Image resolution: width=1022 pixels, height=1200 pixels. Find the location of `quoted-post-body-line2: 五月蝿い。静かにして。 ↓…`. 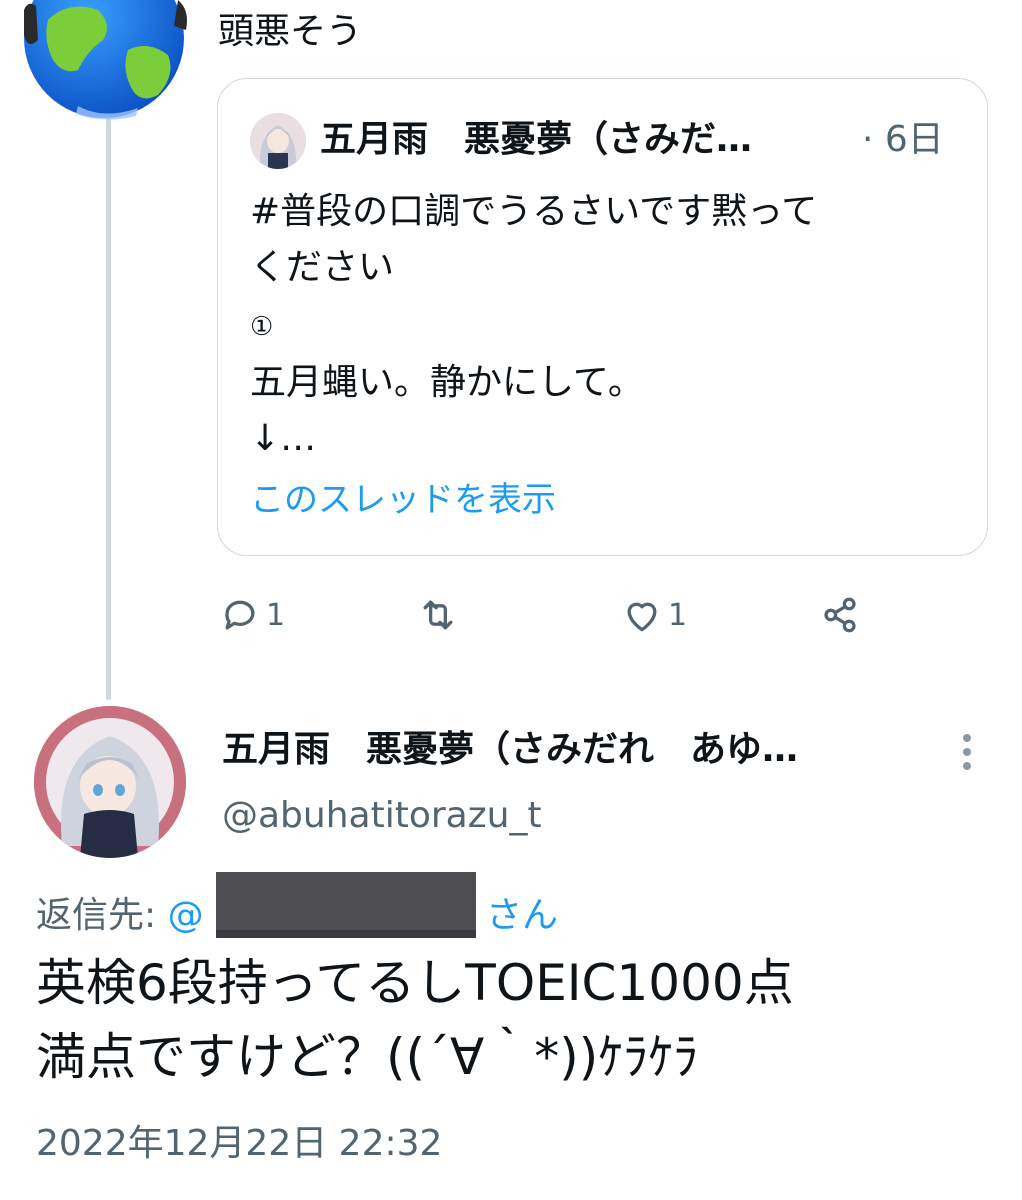

quoted-post-body-line2: 五月蝿い。静かにして。 ↓… is located at coordinates (447, 410).